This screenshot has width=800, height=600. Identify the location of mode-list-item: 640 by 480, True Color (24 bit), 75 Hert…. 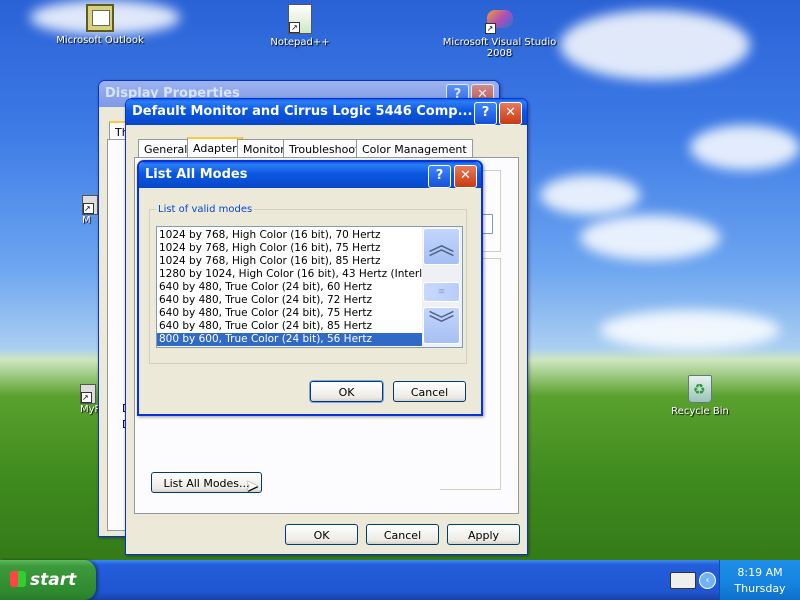
(289, 313).